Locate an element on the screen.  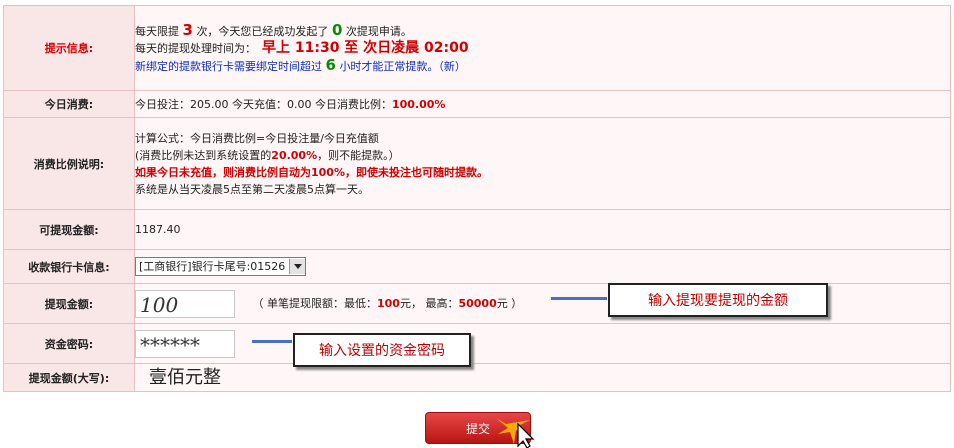
request-count: 0 is located at coordinates (337, 29).